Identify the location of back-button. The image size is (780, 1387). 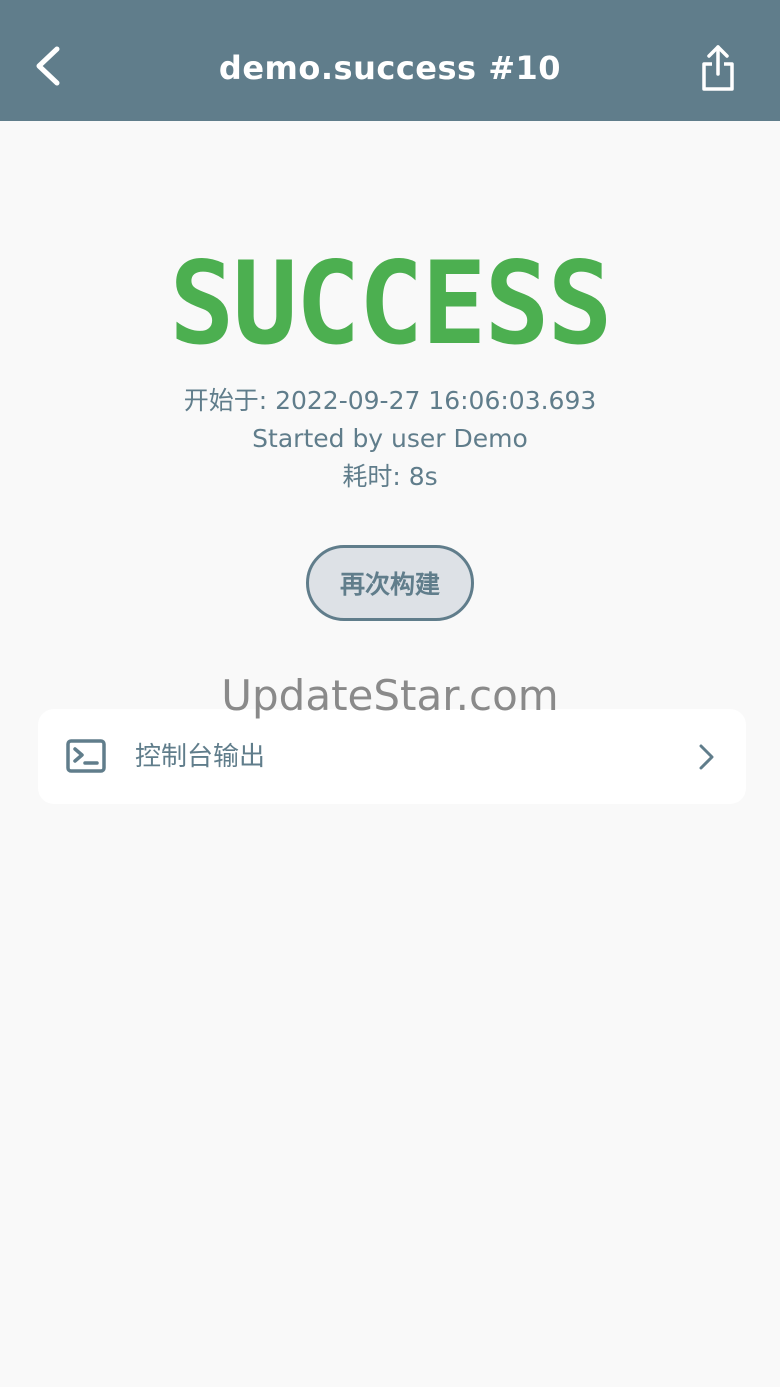
(48, 66).